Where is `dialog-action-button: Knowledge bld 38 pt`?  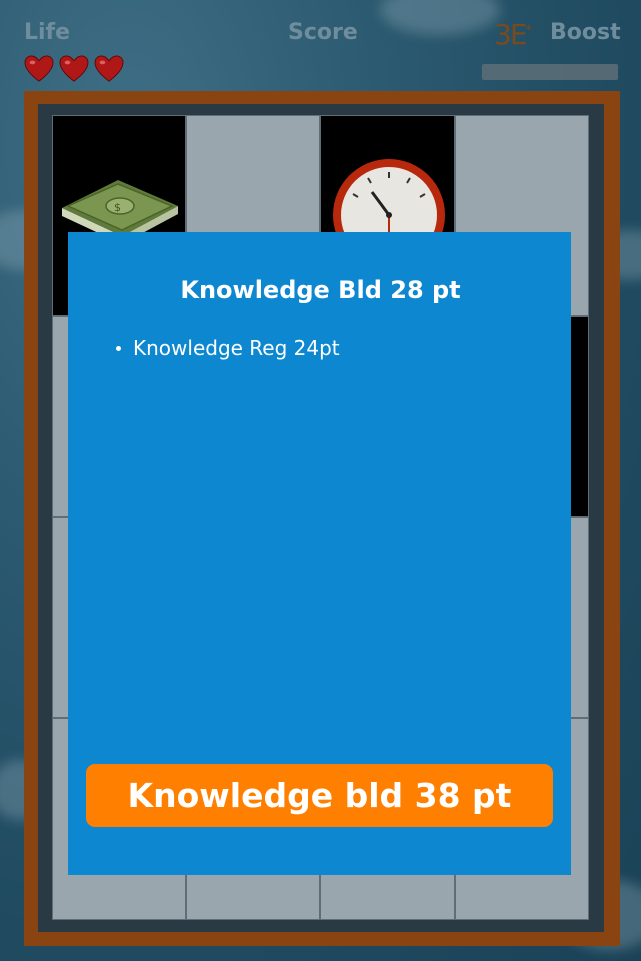 dialog-action-button: Knowledge bld 38 pt is located at coordinates (319, 795).